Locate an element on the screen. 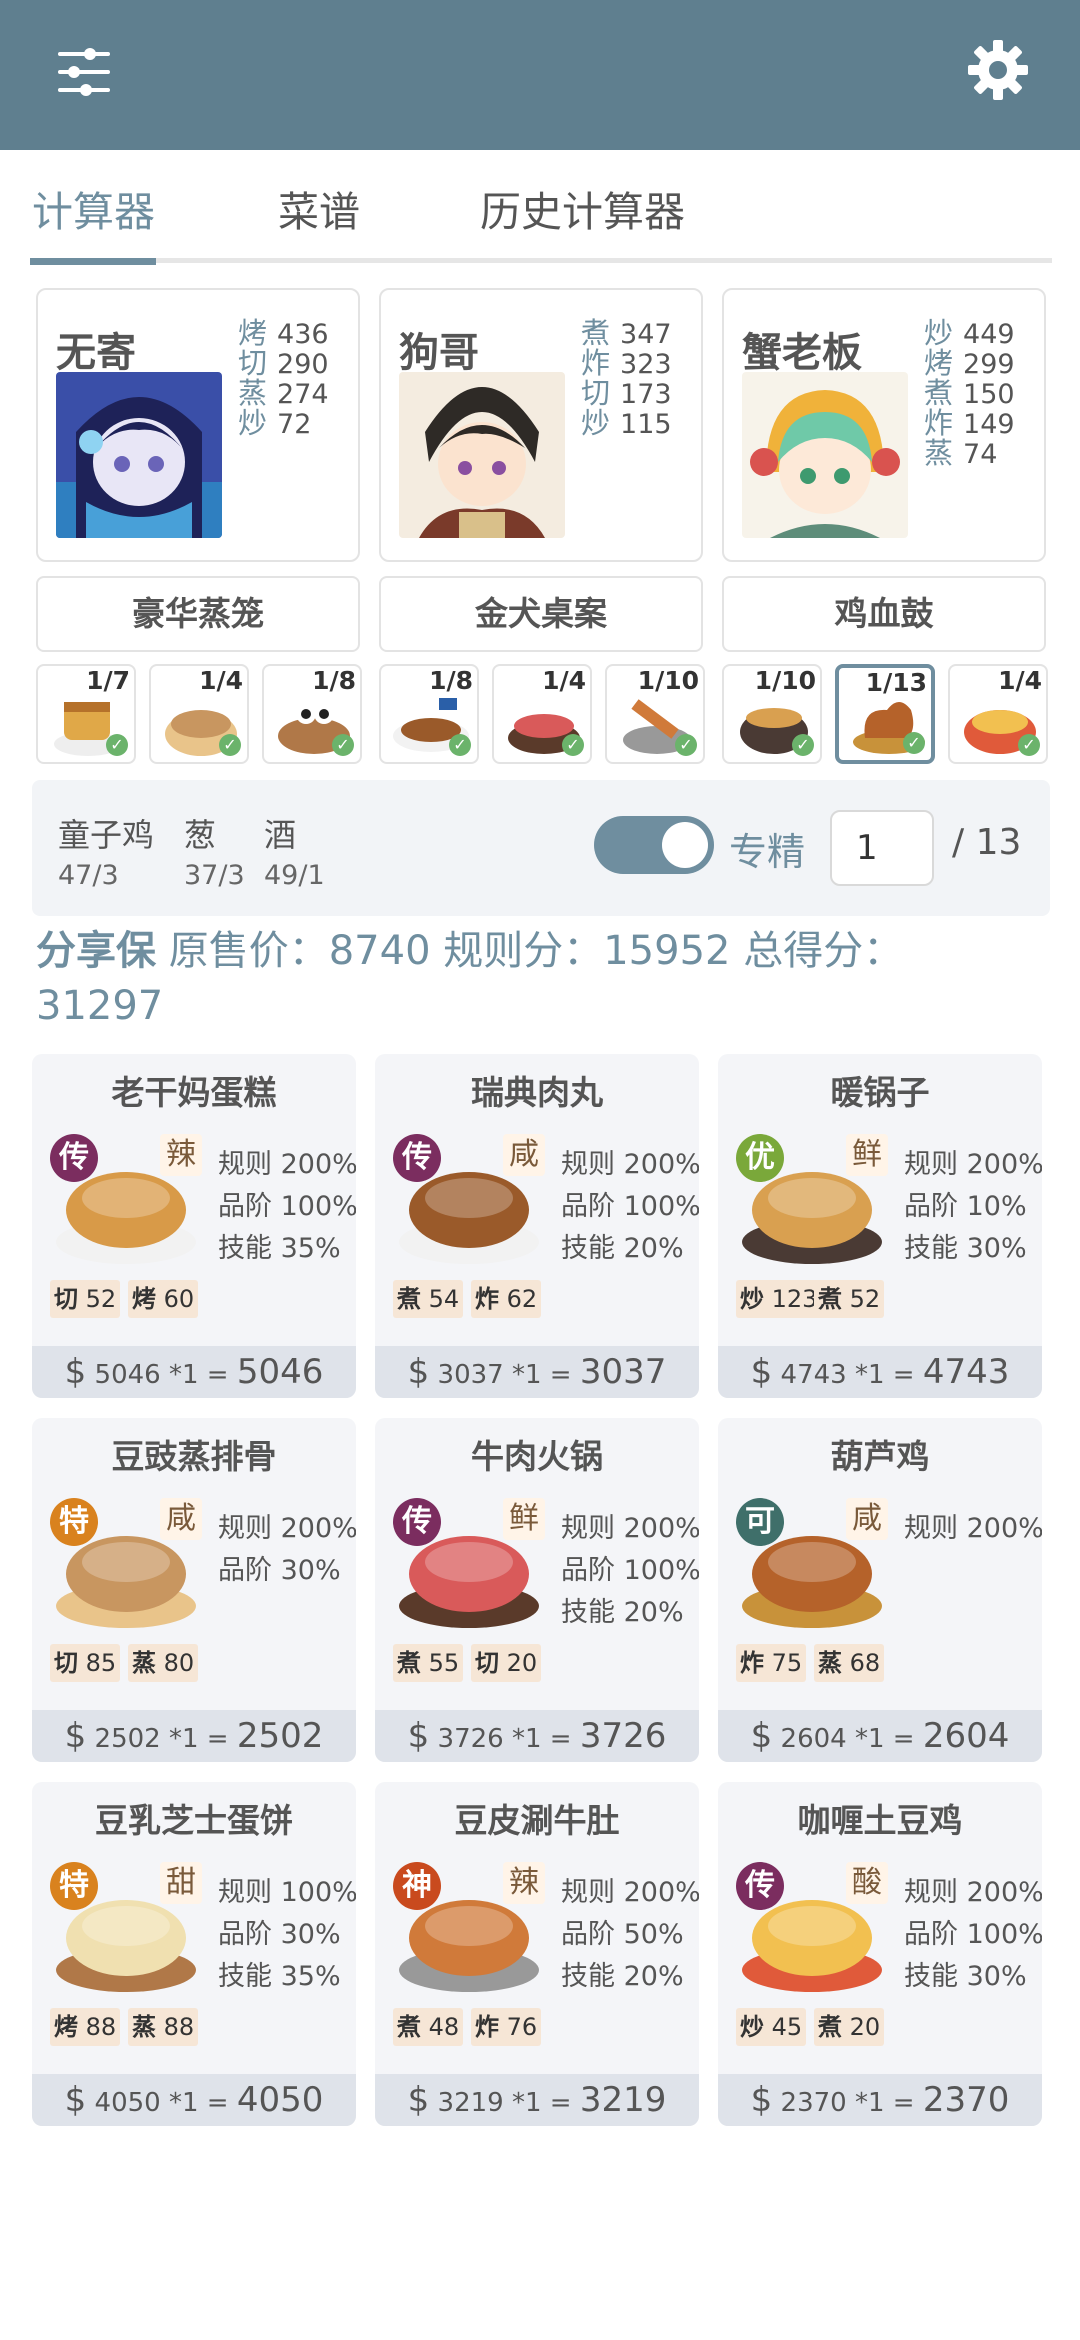 The image size is (1080, 2340). dish-title: 葫芦鸡 is located at coordinates (880, 1456).